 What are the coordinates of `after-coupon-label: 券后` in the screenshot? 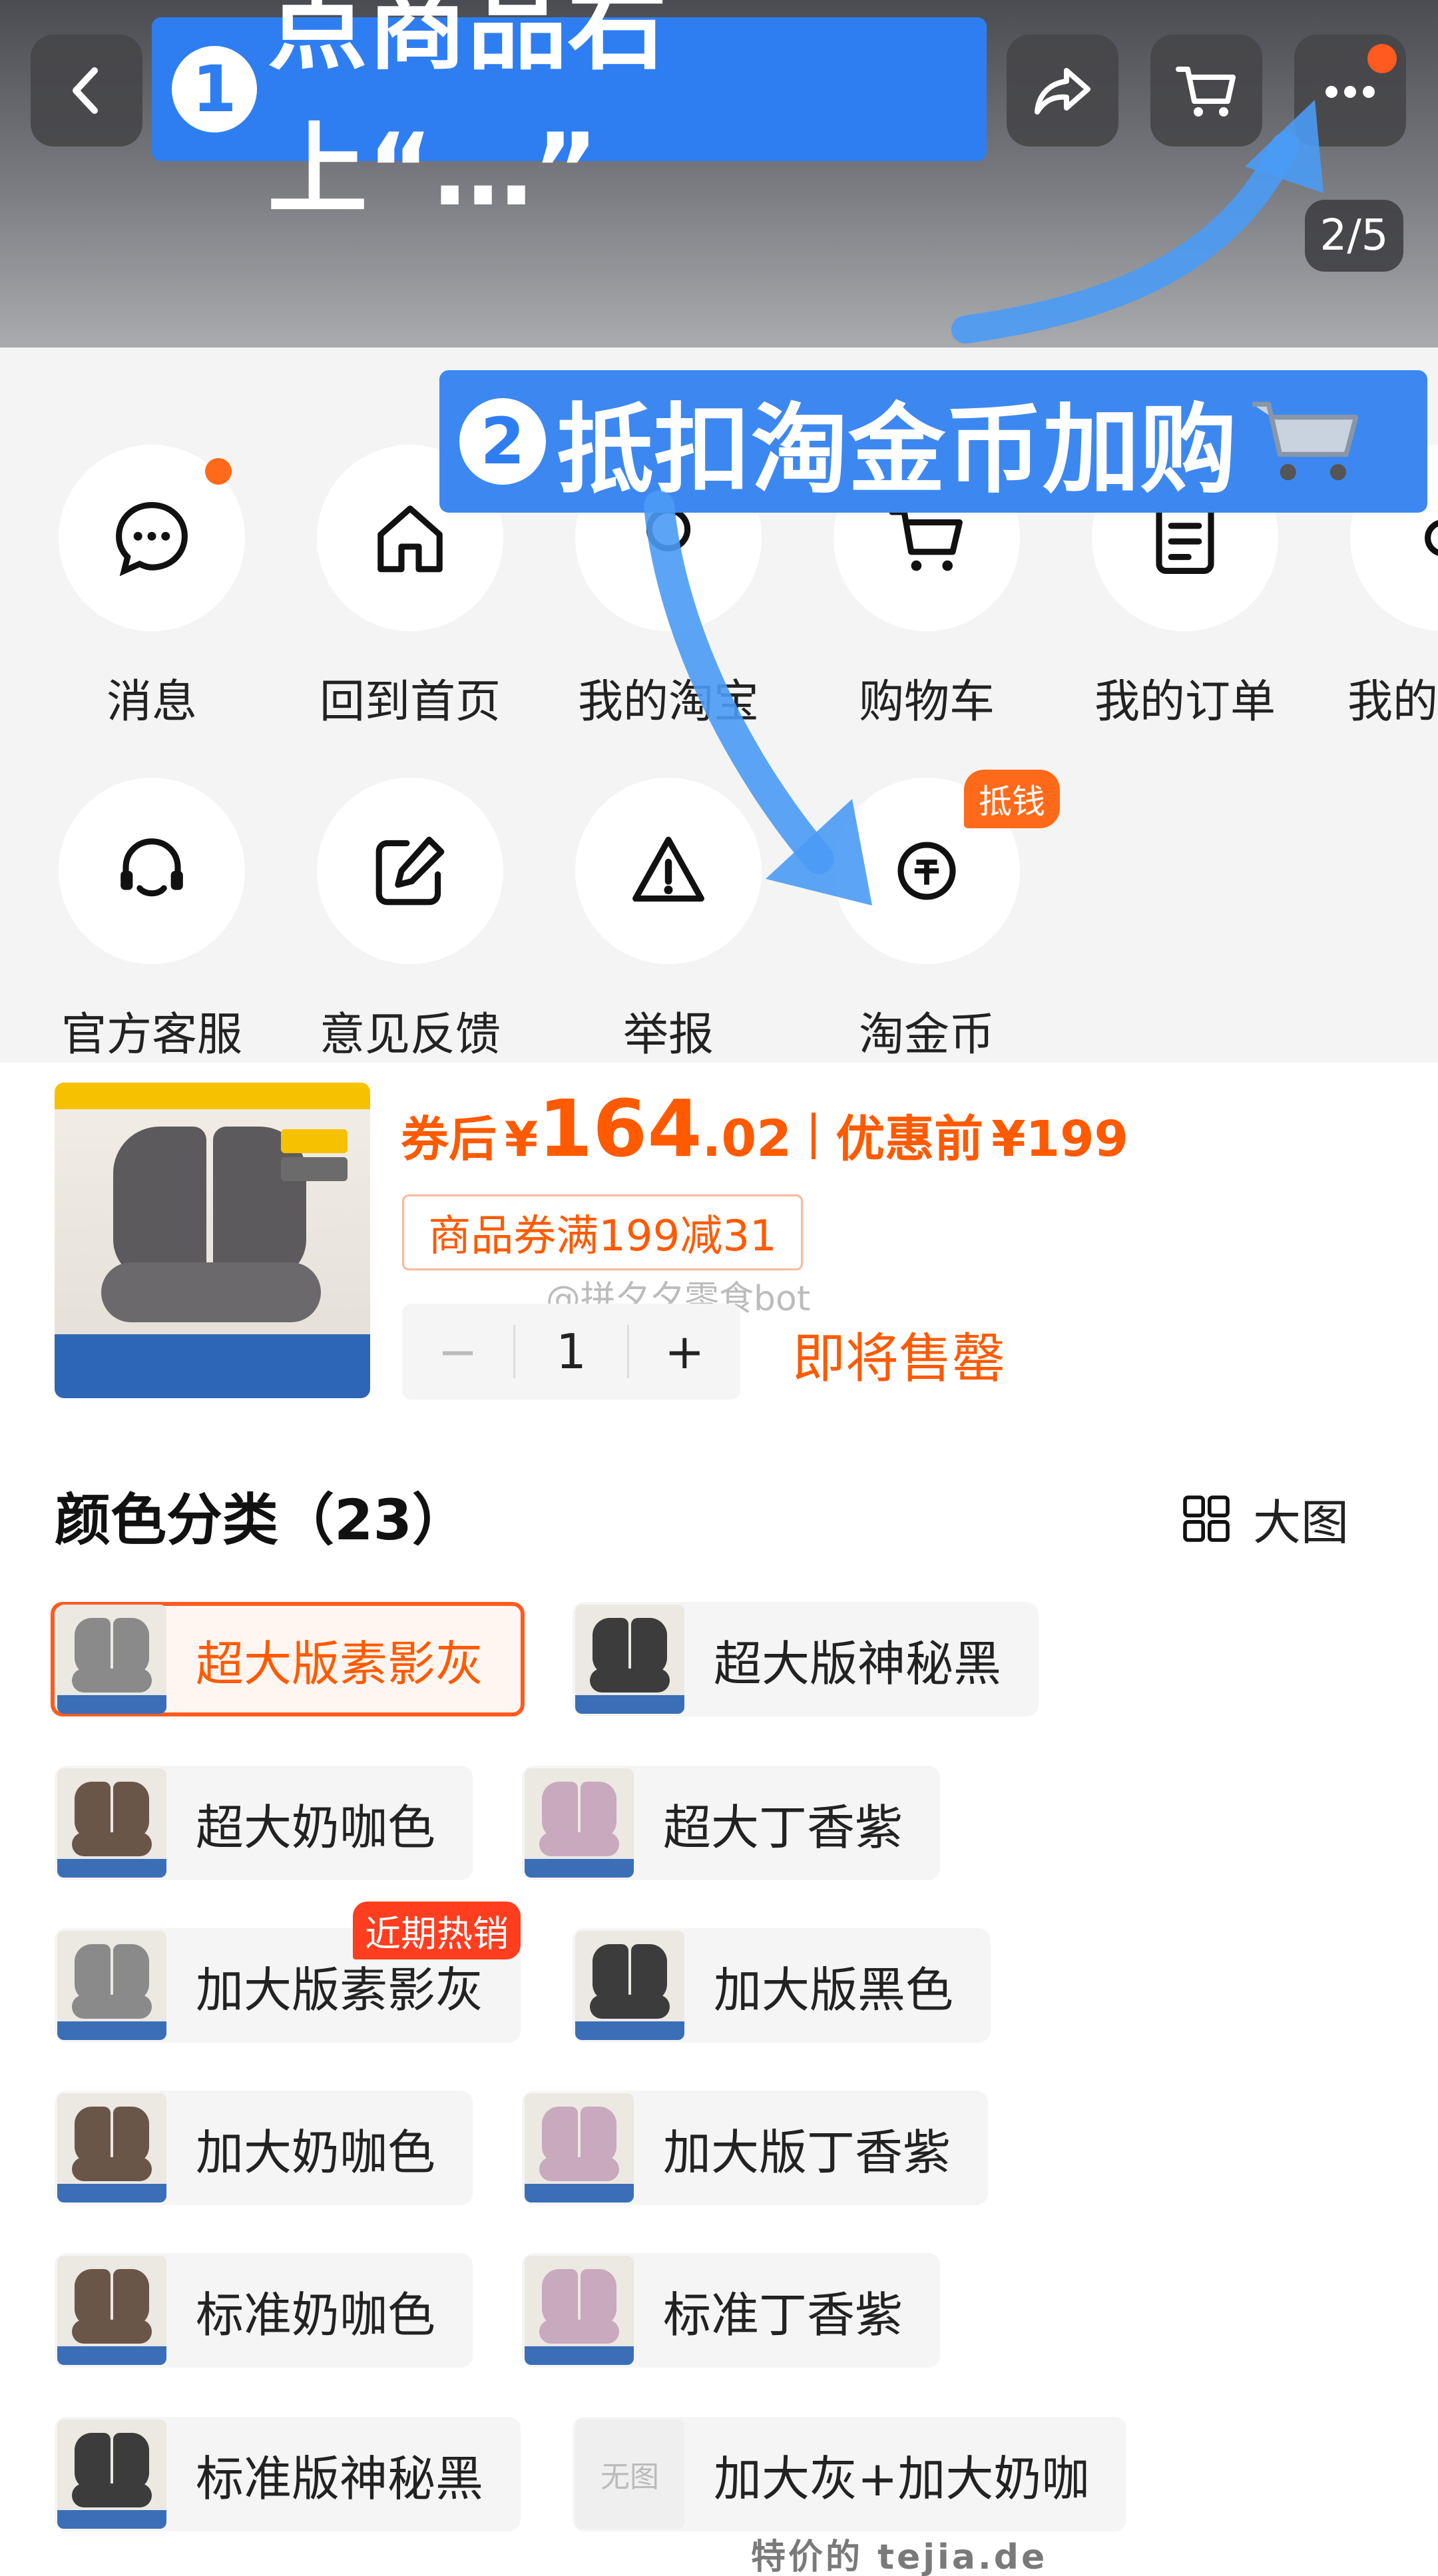 It's located at (449, 1139).